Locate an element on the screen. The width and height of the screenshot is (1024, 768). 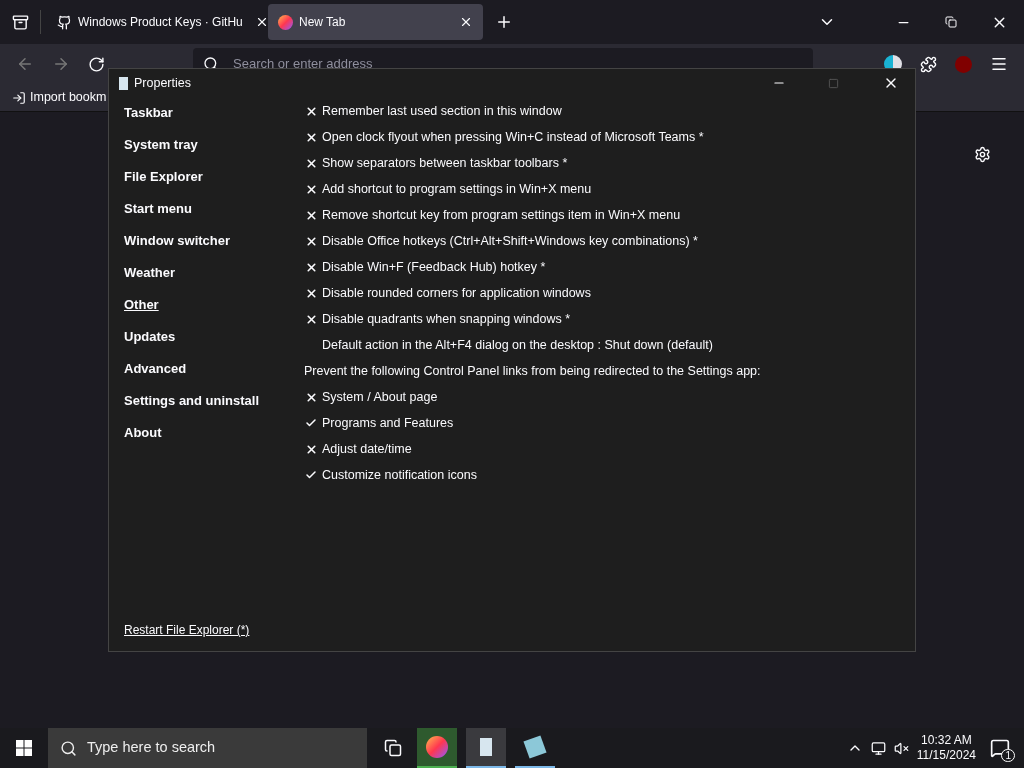
browser-logo-icon is located at coordinates (285, 22).